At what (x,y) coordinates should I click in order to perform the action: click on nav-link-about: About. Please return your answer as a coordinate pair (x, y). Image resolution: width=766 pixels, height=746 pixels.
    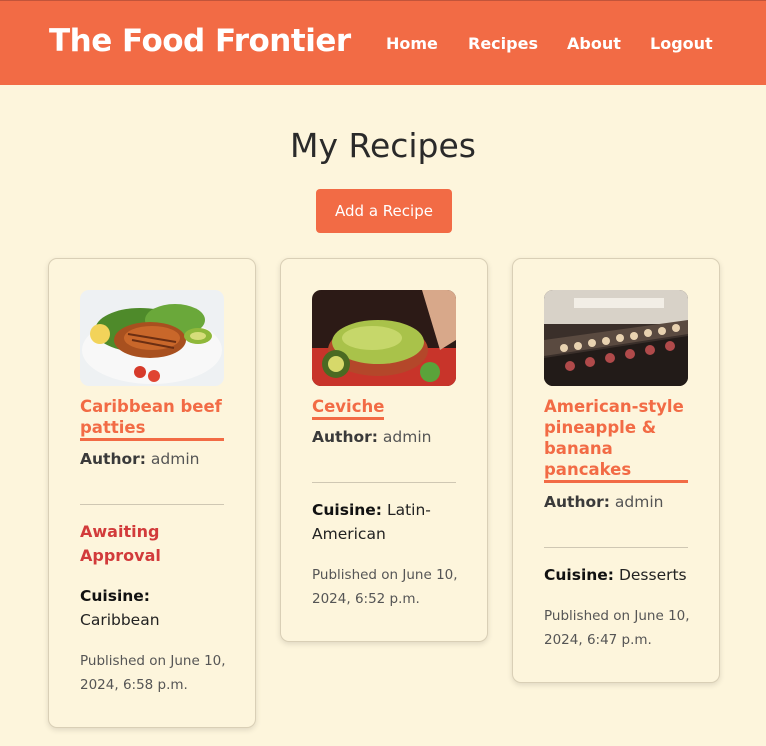
    Looking at the image, I should click on (594, 43).